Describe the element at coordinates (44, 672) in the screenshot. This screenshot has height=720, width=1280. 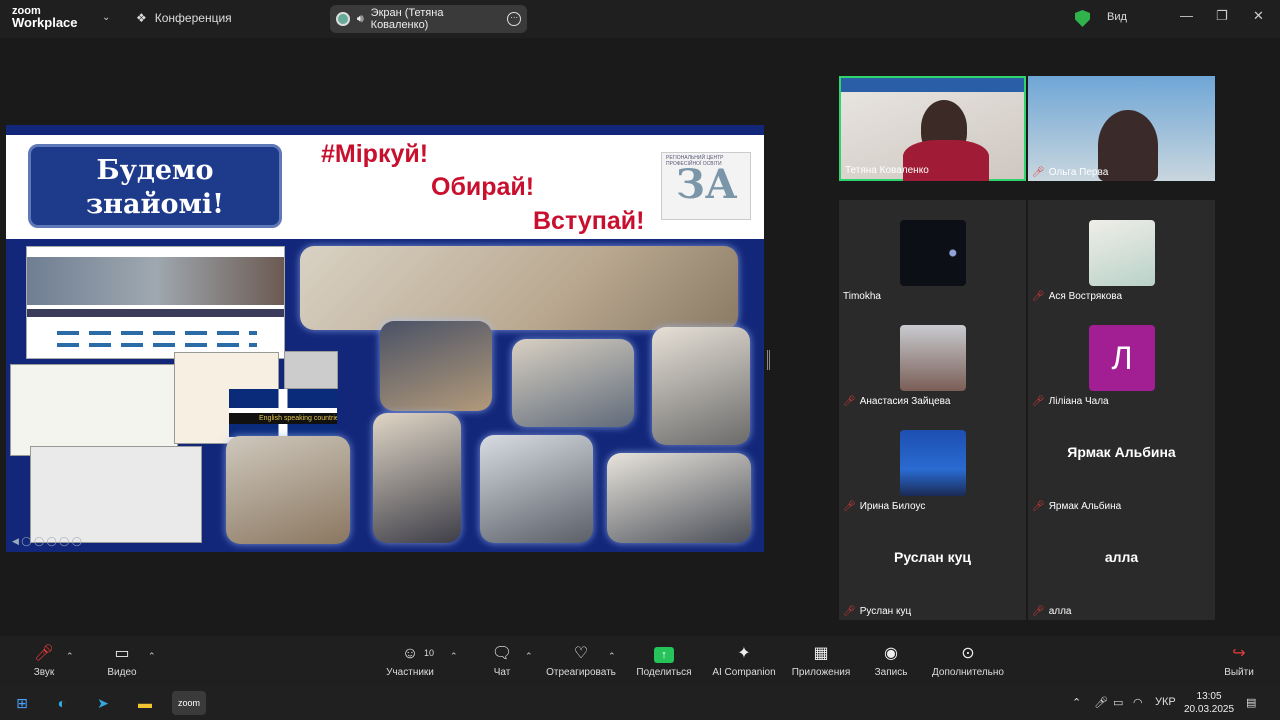
I see `audio-label: Звук` at that location.